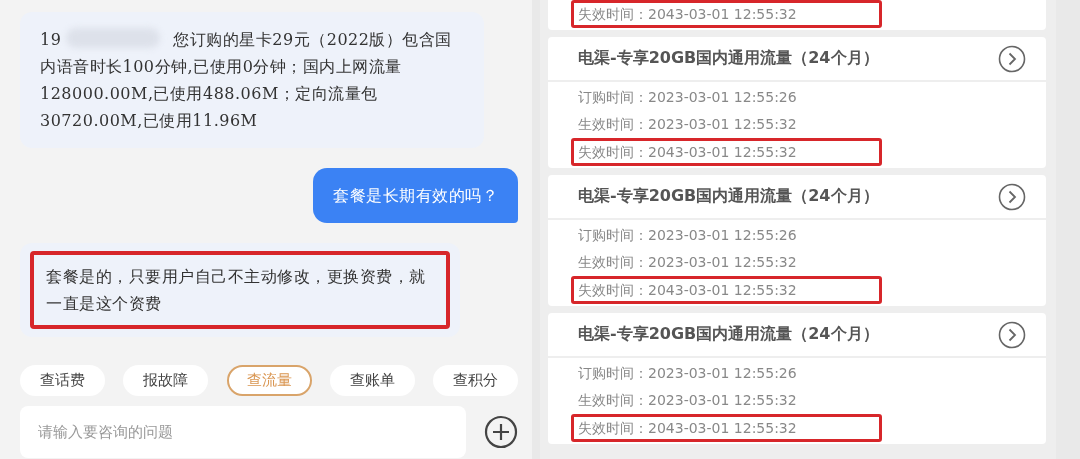  Describe the element at coordinates (475, 380) in the screenshot. I see `quick-reply-chip: 查积分` at that location.